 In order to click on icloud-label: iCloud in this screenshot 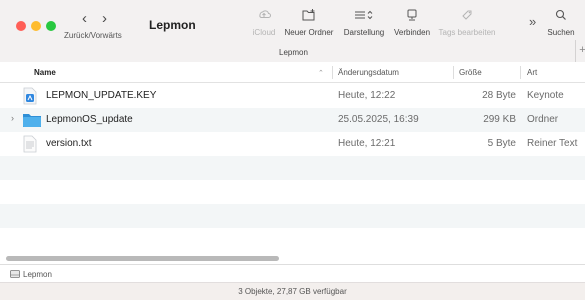, I will do `click(264, 32)`.